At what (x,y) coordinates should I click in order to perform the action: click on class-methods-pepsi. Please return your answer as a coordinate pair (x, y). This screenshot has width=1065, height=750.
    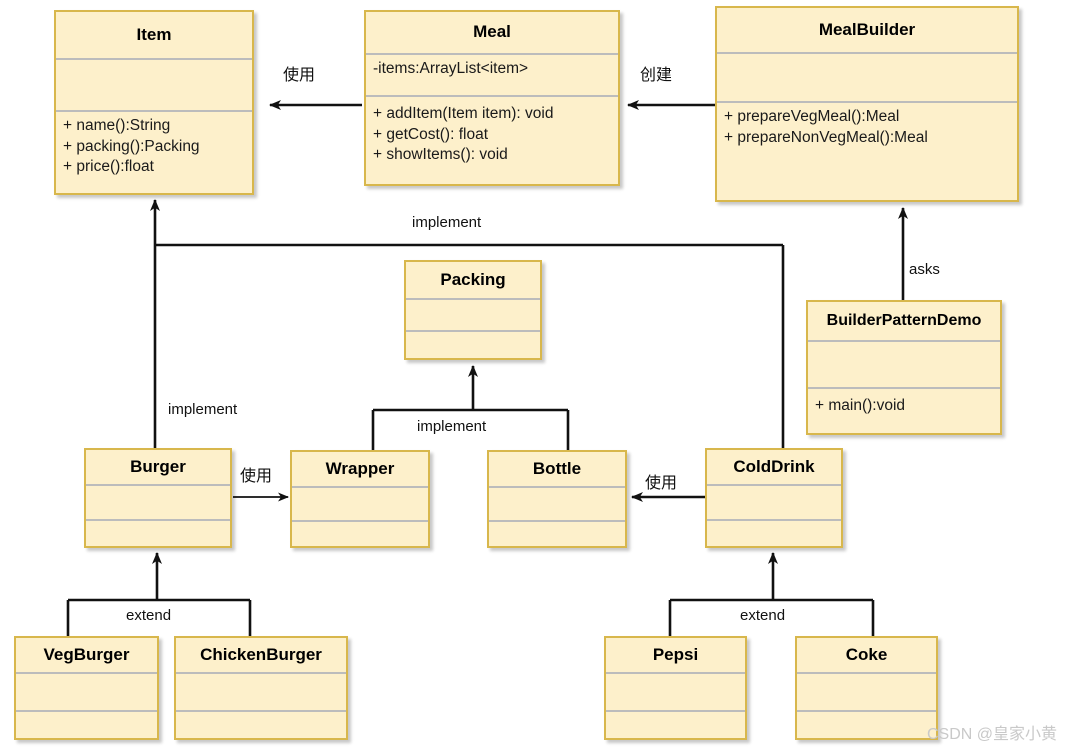
    Looking at the image, I should click on (675, 725).